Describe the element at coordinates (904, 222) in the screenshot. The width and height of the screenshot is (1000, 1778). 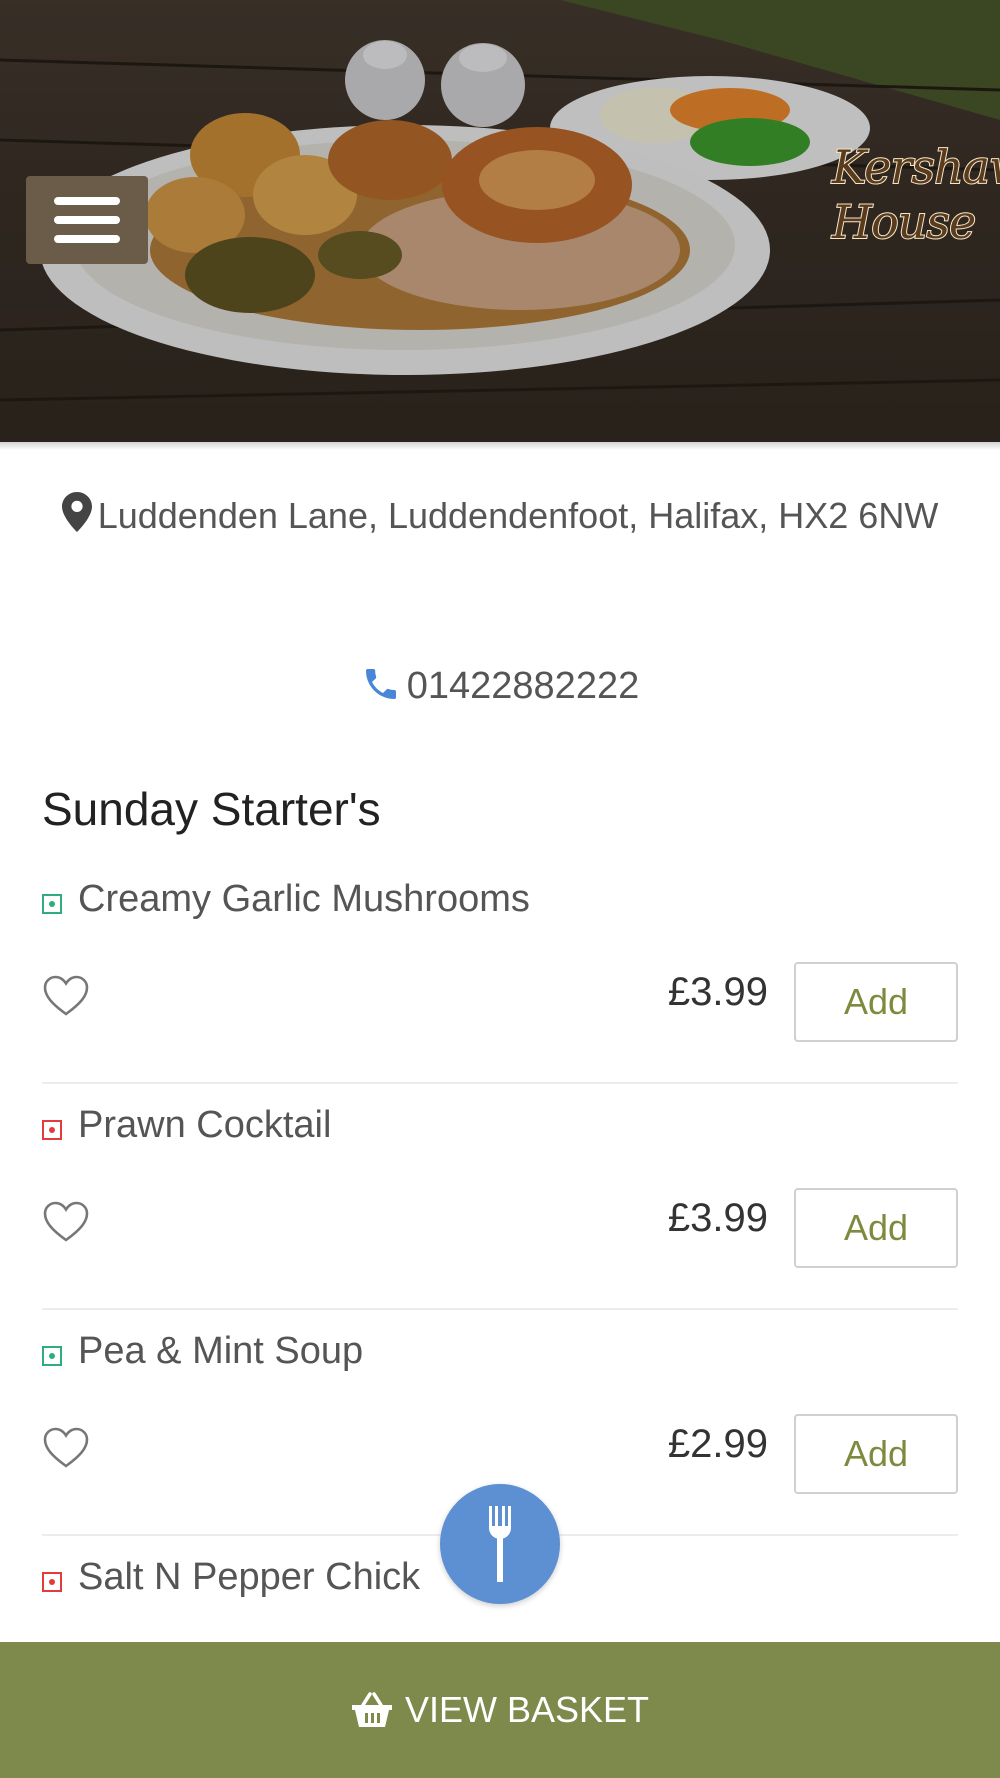
I see `logo-line-2: House` at that location.